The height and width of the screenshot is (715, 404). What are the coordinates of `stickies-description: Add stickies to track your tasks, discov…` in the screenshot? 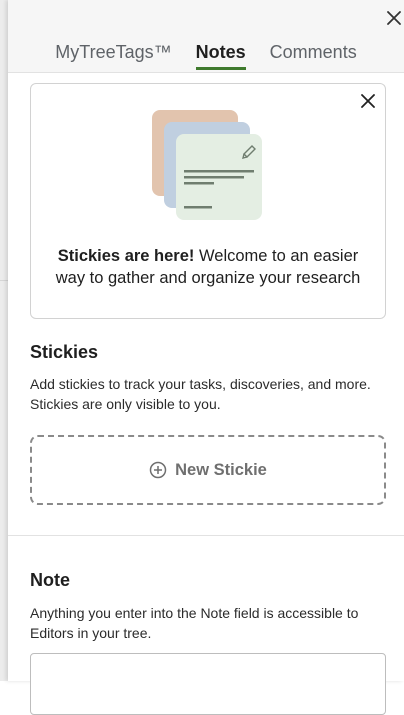 It's located at (200, 394).